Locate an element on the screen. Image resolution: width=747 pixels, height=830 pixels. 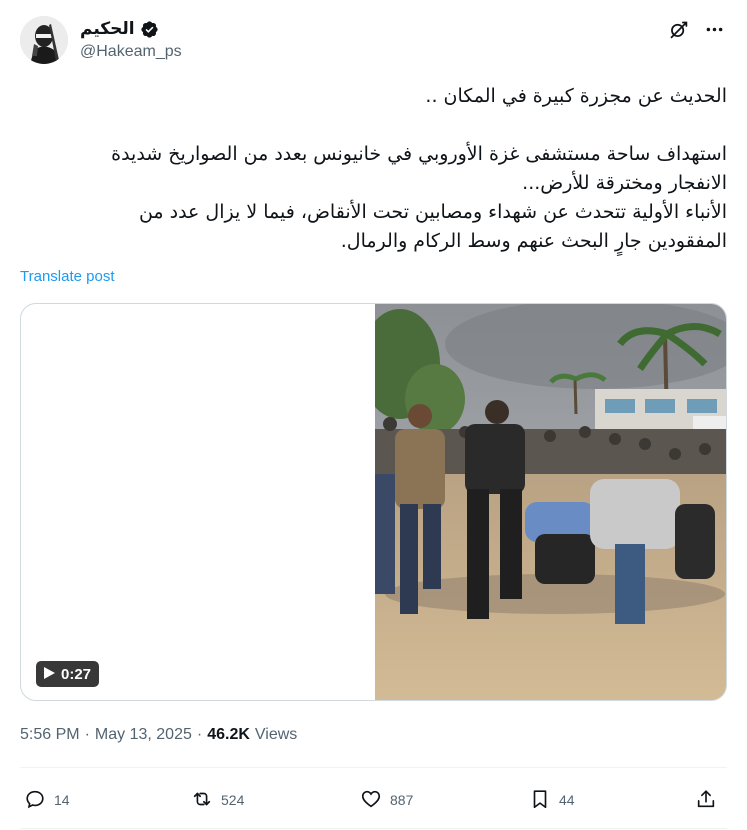
repost-count: 524 is located at coordinates (233, 800).